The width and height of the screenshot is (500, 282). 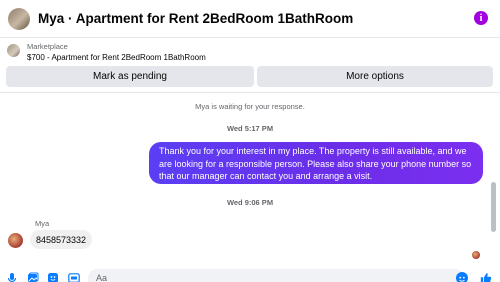 What do you see at coordinates (486, 276) in the screenshot?
I see `like-icon` at bounding box center [486, 276].